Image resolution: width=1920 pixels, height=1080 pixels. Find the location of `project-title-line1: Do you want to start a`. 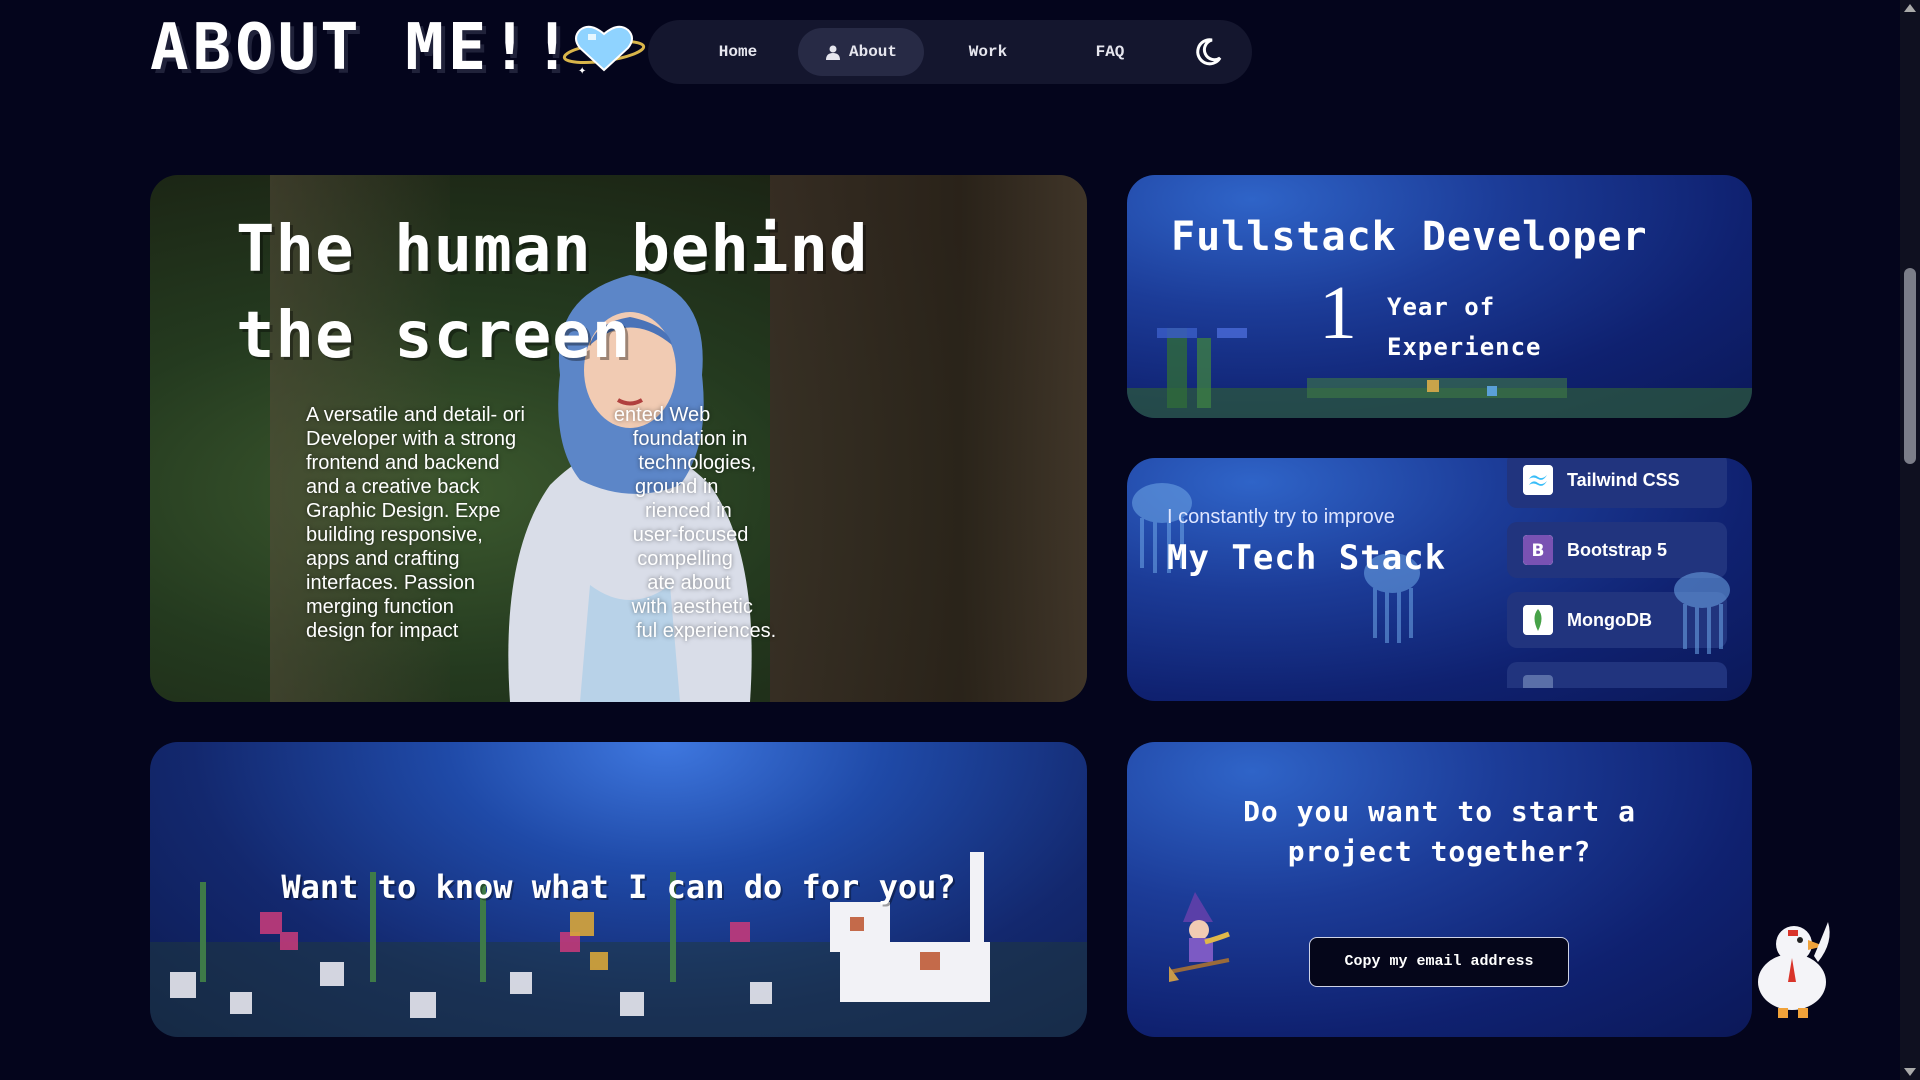

project-title-line1: Do you want to start a is located at coordinates (1439, 811).